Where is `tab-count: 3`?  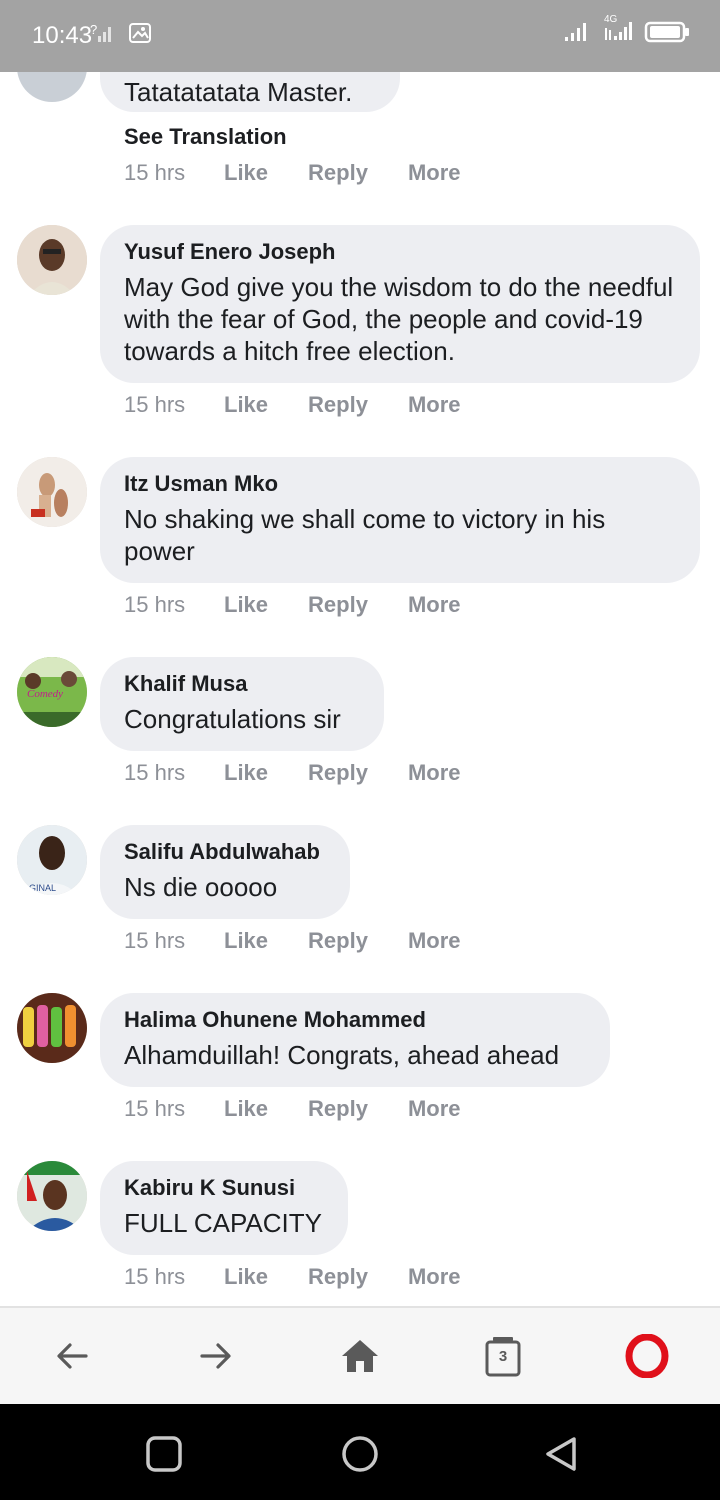 tab-count: 3 is located at coordinates (503, 1356).